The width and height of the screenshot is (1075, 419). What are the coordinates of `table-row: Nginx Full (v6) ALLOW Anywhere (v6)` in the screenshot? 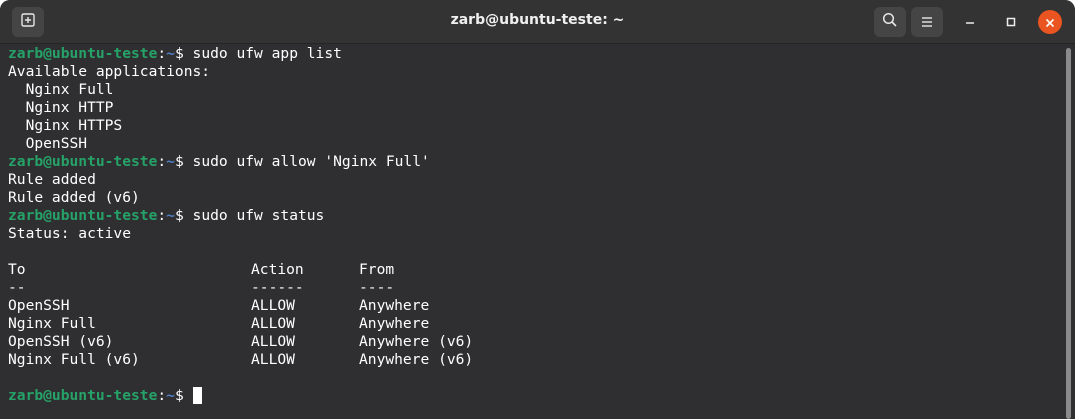 It's located at (308, 360).